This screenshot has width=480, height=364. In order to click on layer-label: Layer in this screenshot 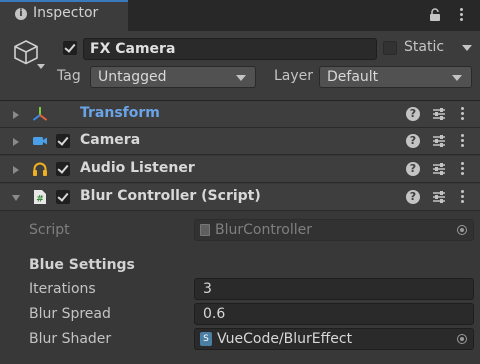, I will do `click(294, 76)`.